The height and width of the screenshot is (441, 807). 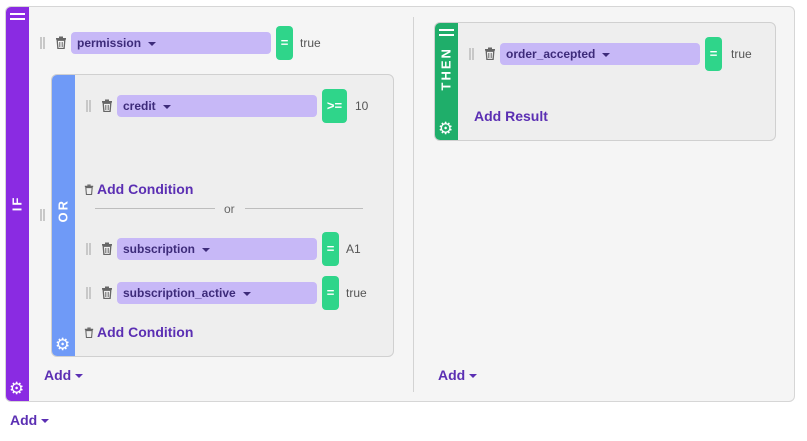 I want to click on field-select: credit, so click(x=217, y=106).